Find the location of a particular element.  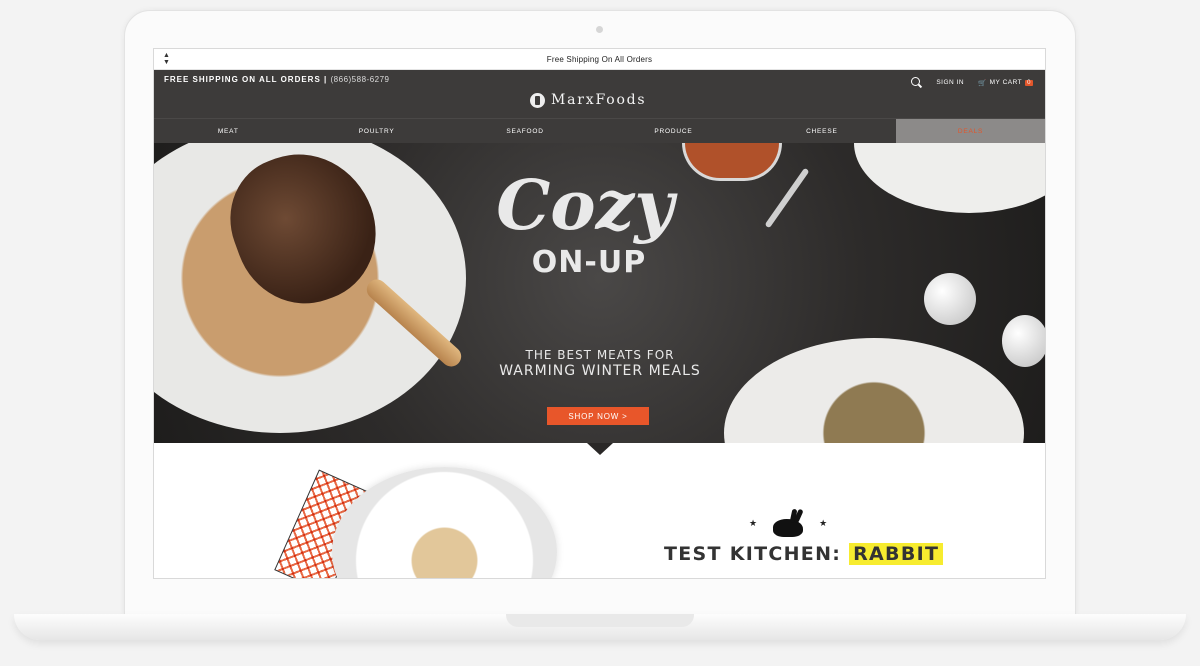

cart-label: MY CART is located at coordinates (1006, 82).